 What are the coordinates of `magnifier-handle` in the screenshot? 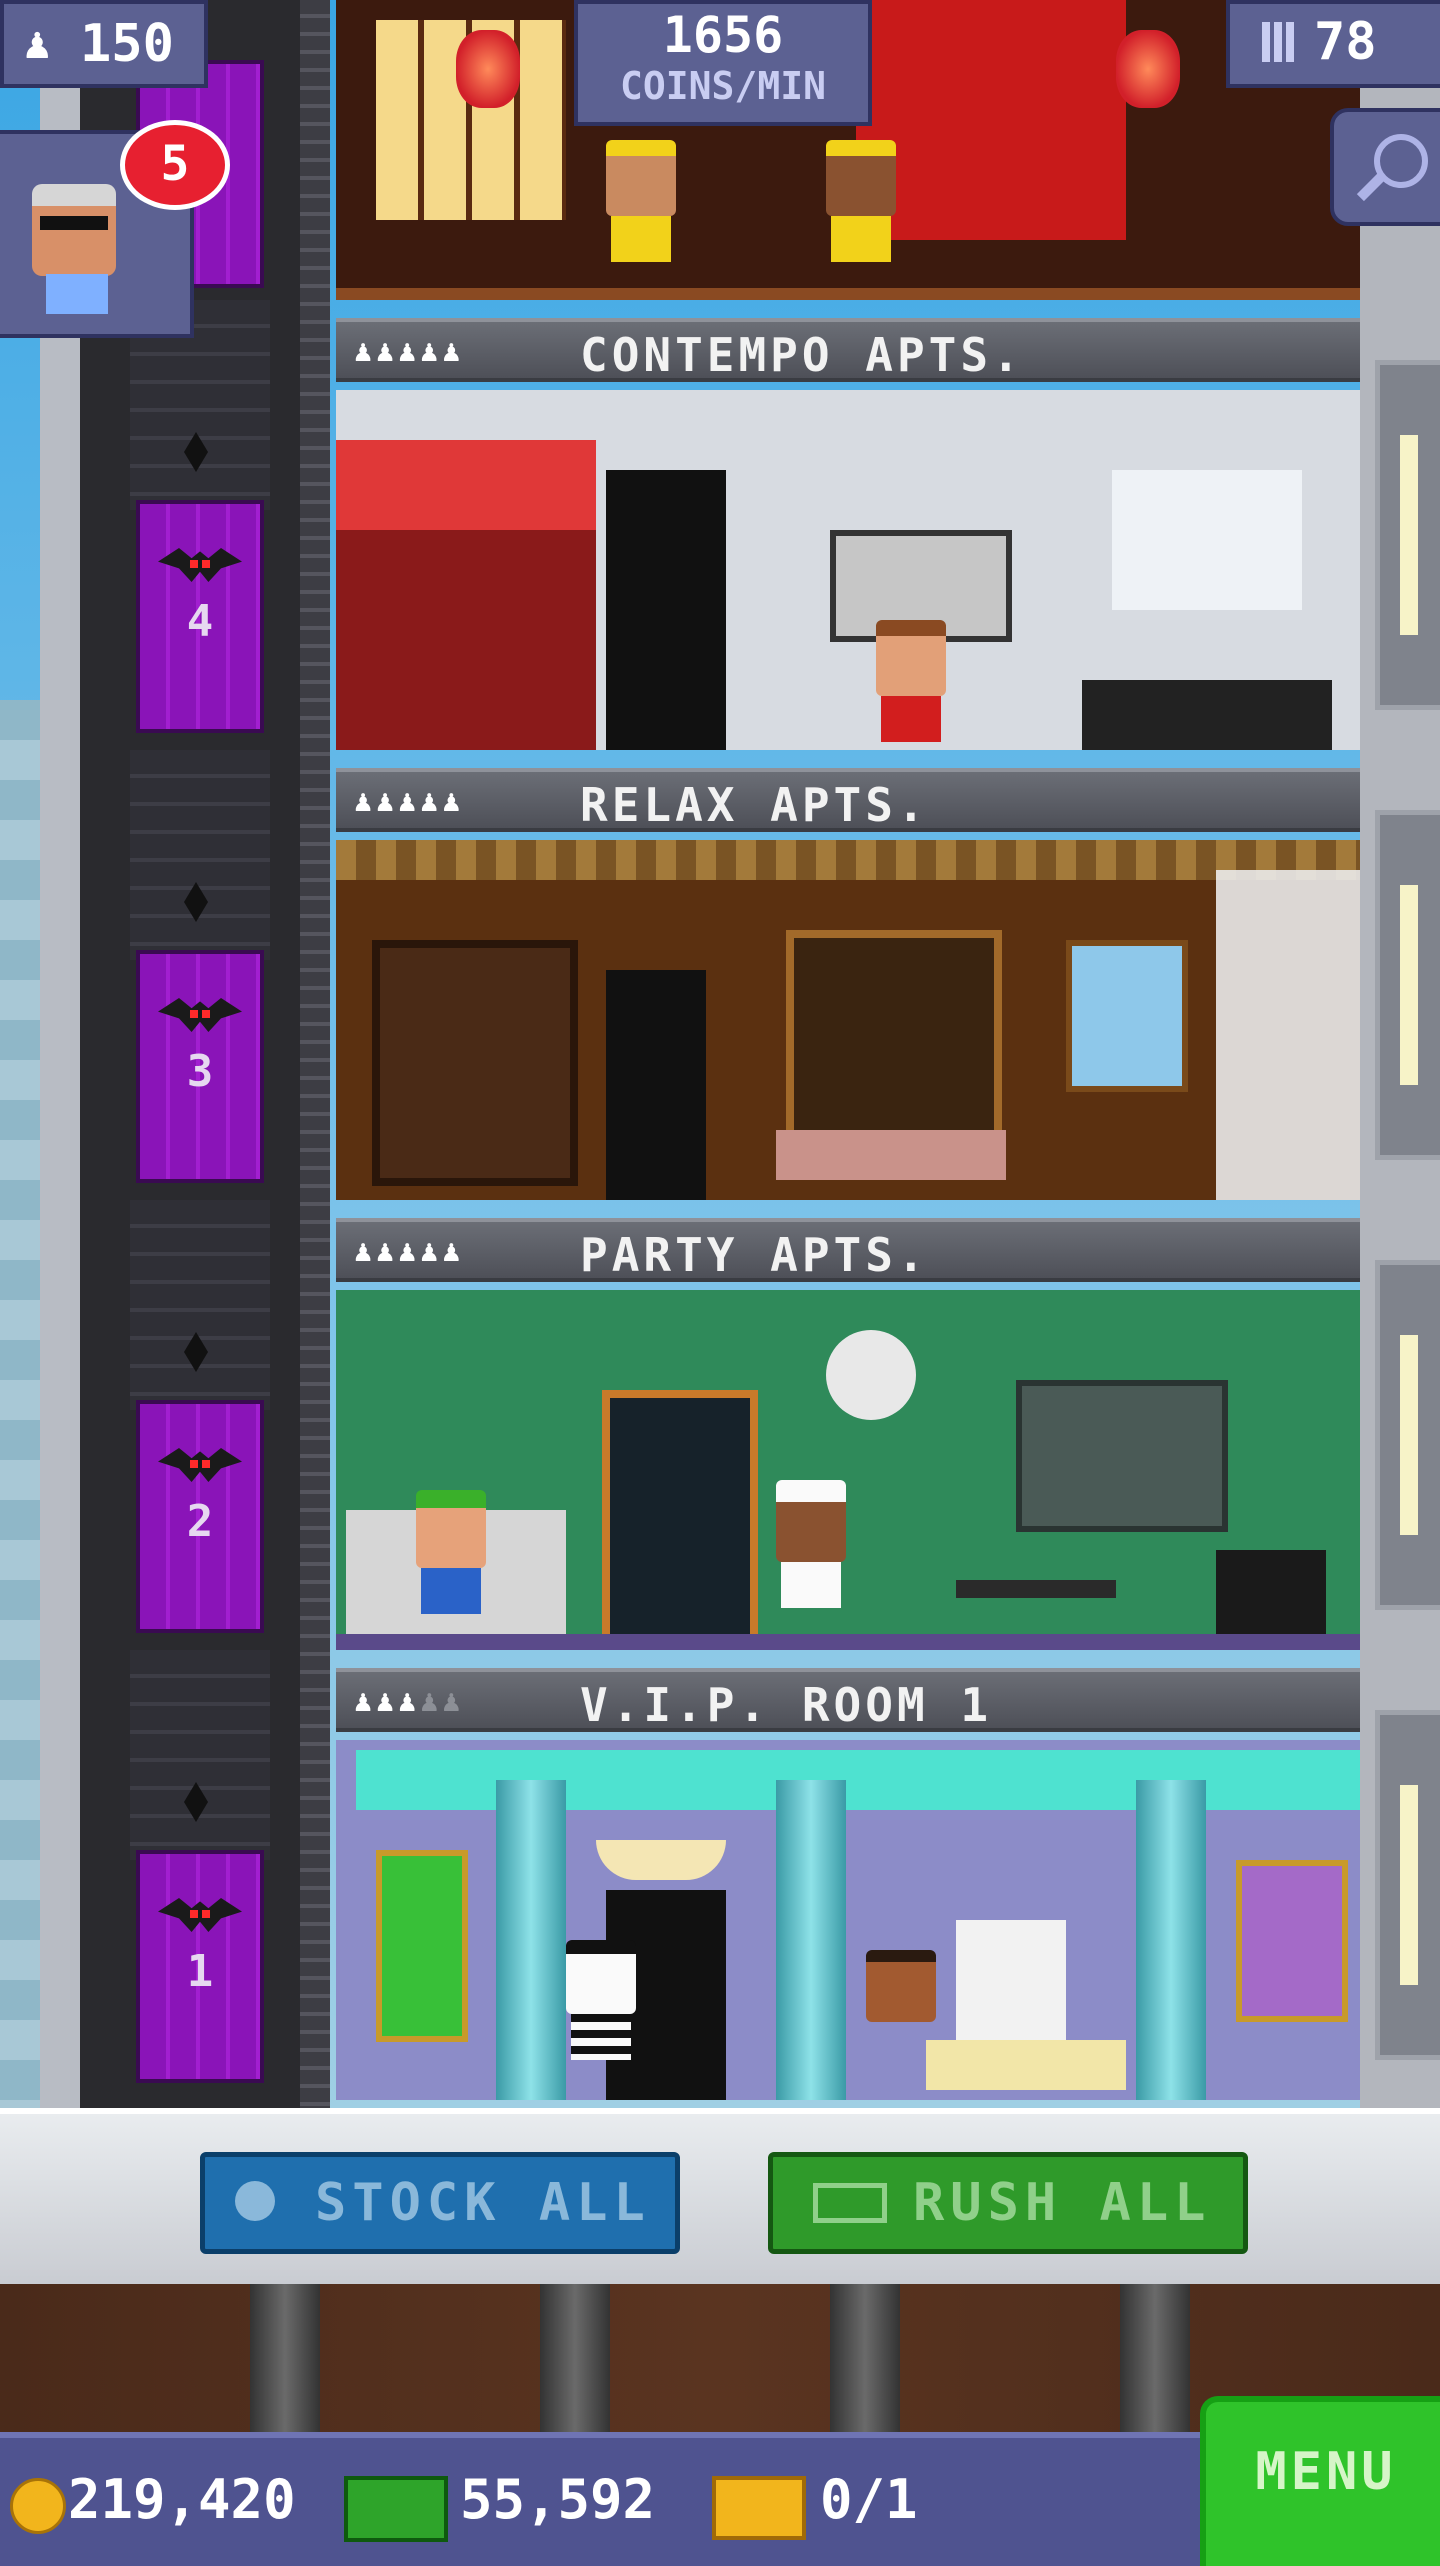 It's located at (1371, 187).